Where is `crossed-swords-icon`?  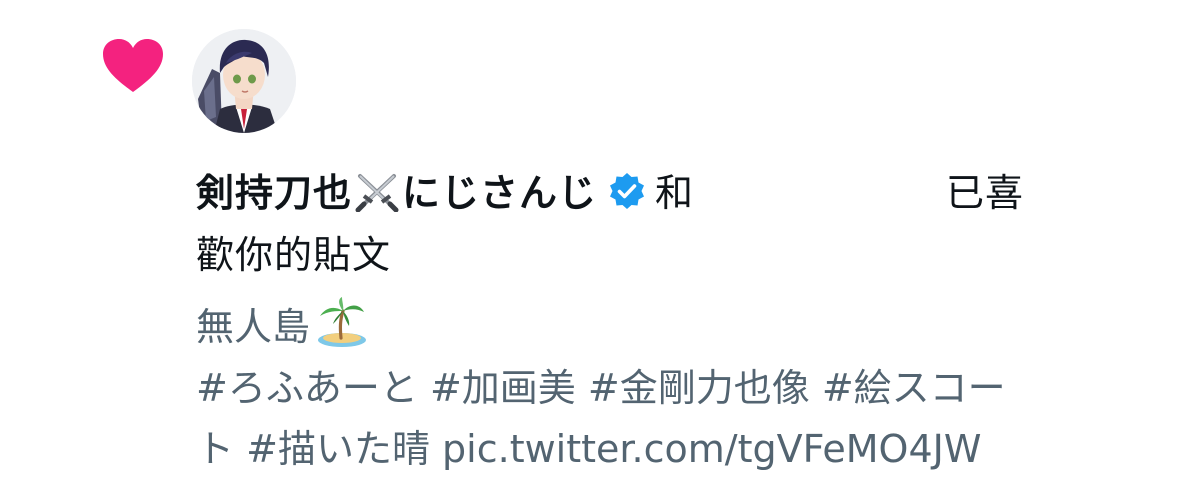 crossed-swords-icon is located at coordinates (377, 193).